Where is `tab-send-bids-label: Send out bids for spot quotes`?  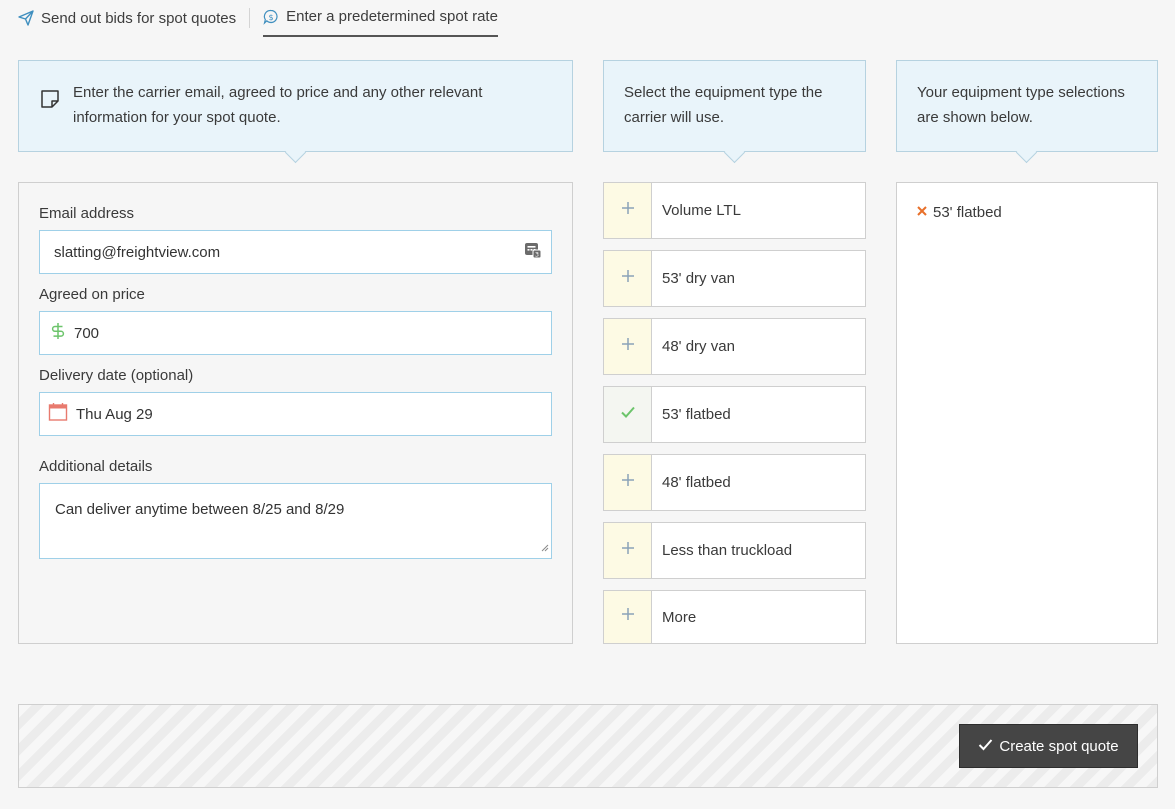 tab-send-bids-label: Send out bids for spot quotes is located at coordinates (139, 18).